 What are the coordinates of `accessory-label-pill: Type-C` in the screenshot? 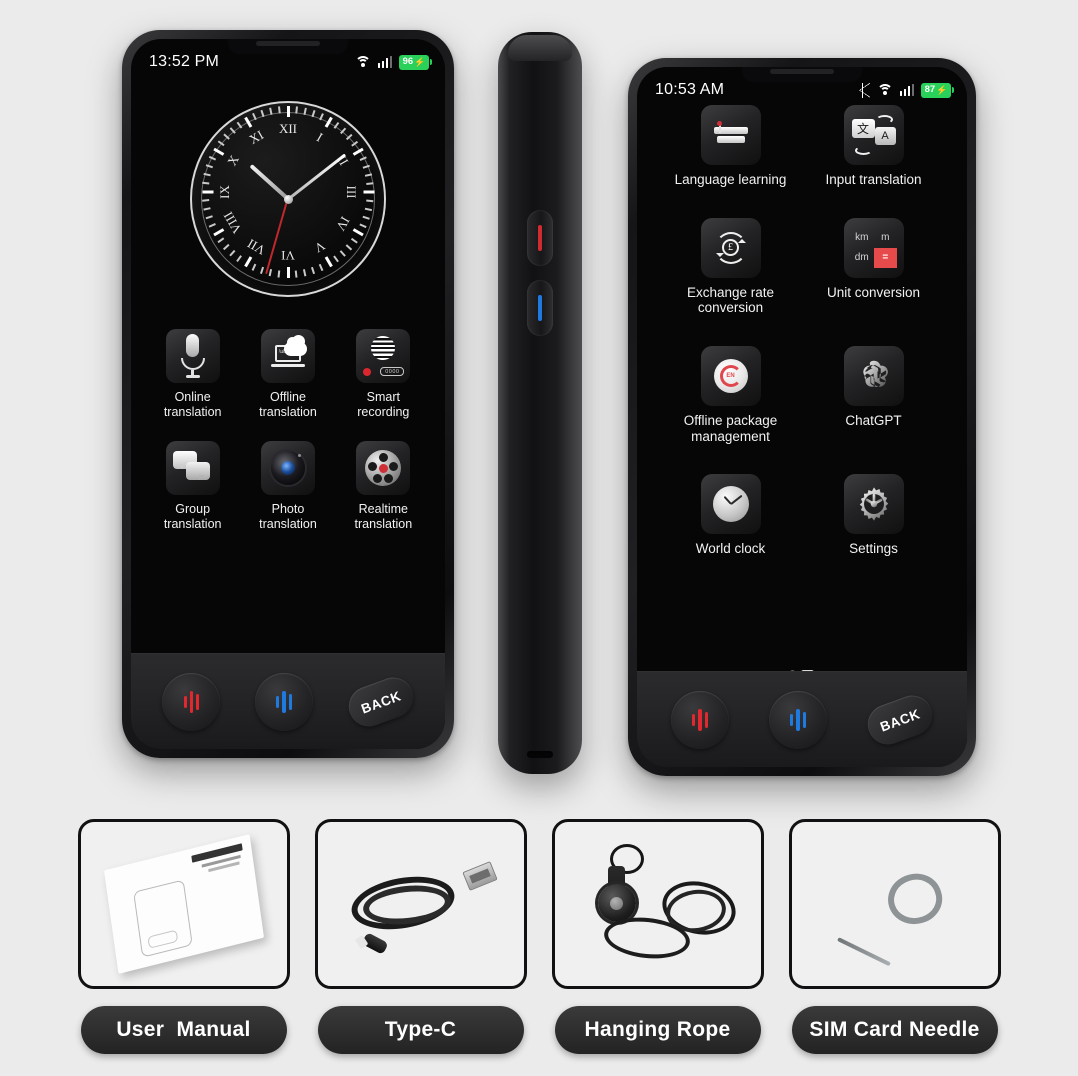 It's located at (420, 1030).